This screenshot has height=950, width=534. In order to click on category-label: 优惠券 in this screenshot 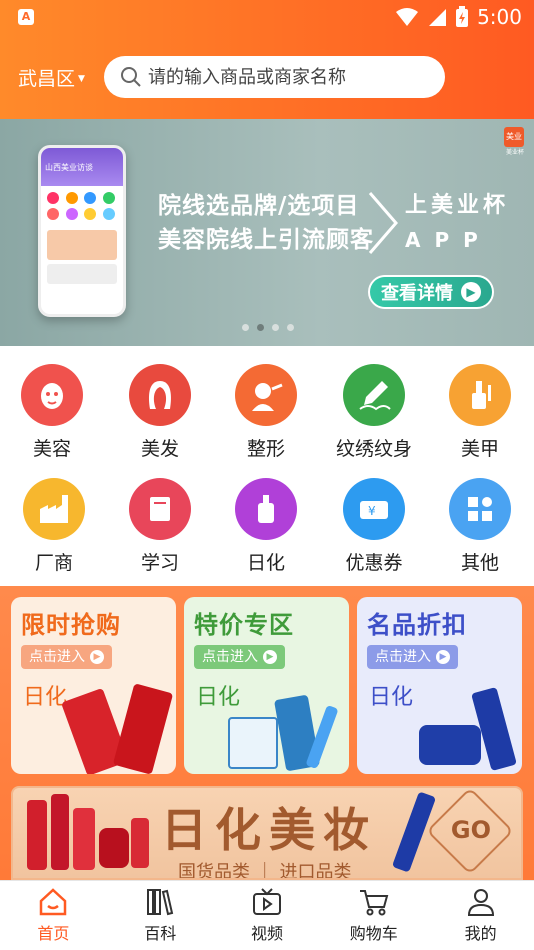, I will do `click(374, 563)`.